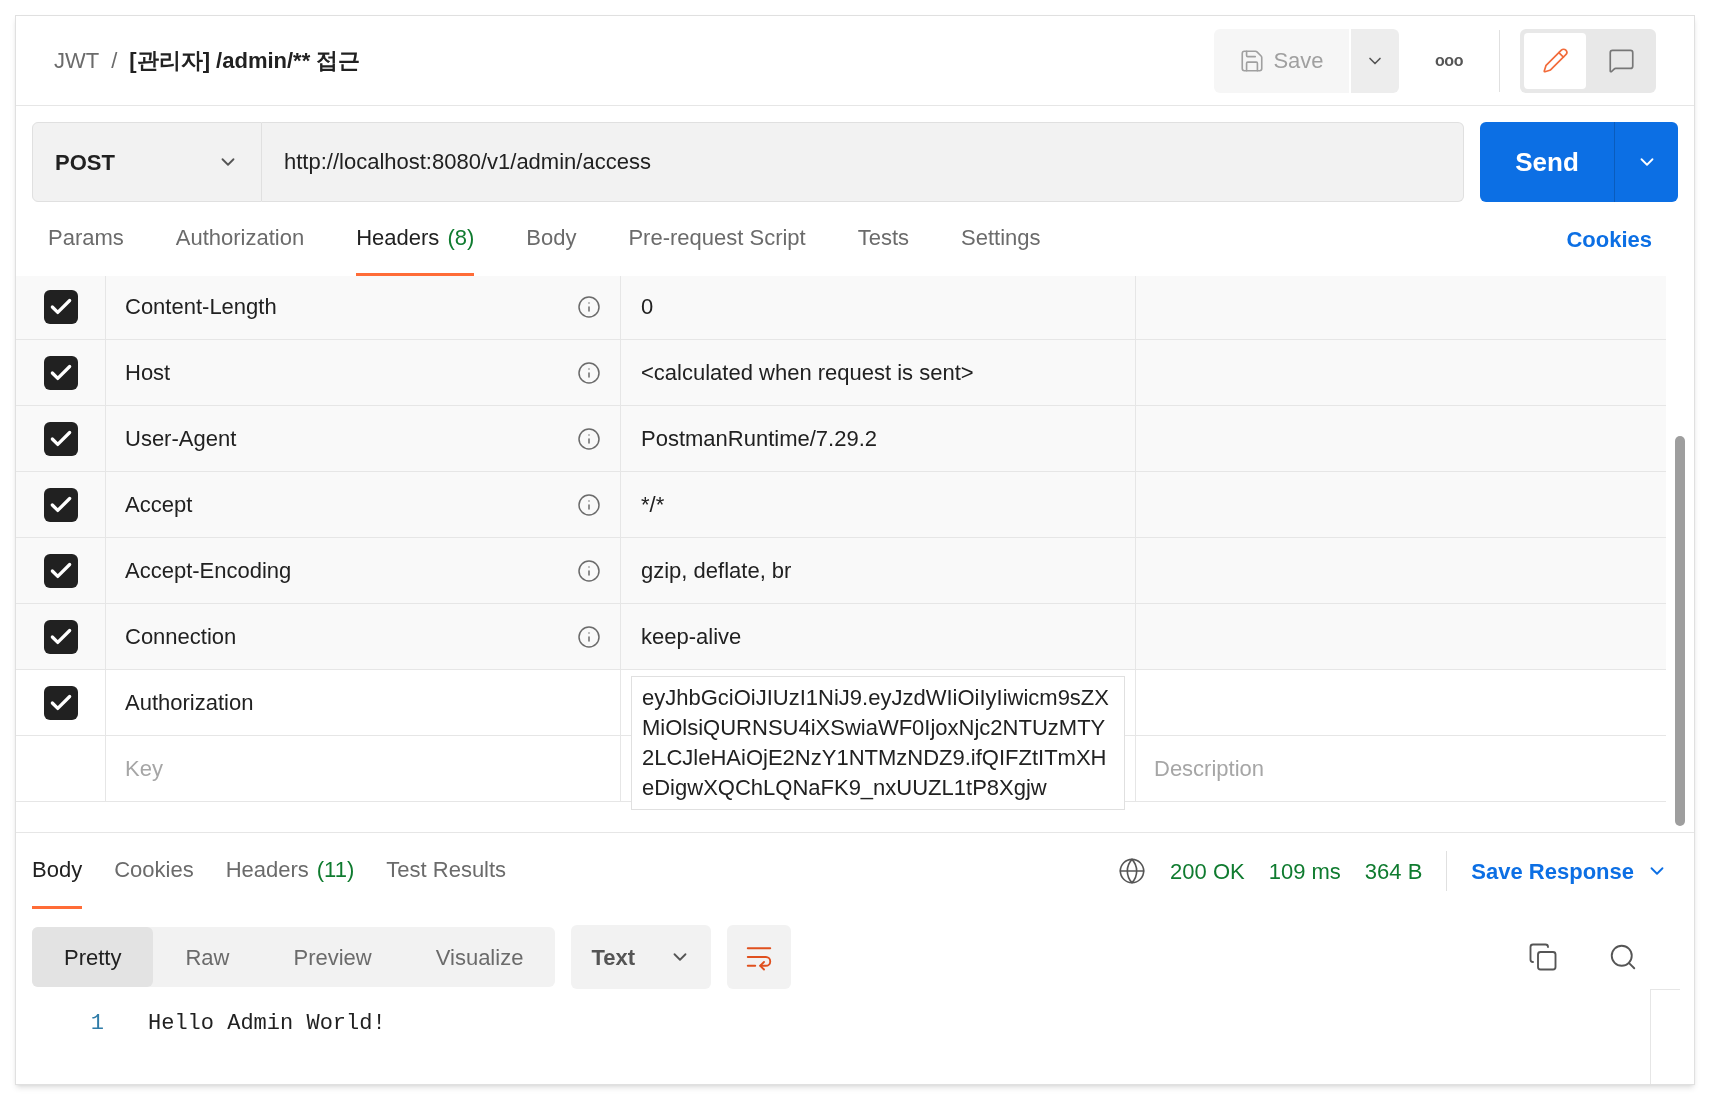 This screenshot has width=1710, height=1100. Describe the element at coordinates (154, 871) in the screenshot. I see `response-tab: Cookies` at that location.